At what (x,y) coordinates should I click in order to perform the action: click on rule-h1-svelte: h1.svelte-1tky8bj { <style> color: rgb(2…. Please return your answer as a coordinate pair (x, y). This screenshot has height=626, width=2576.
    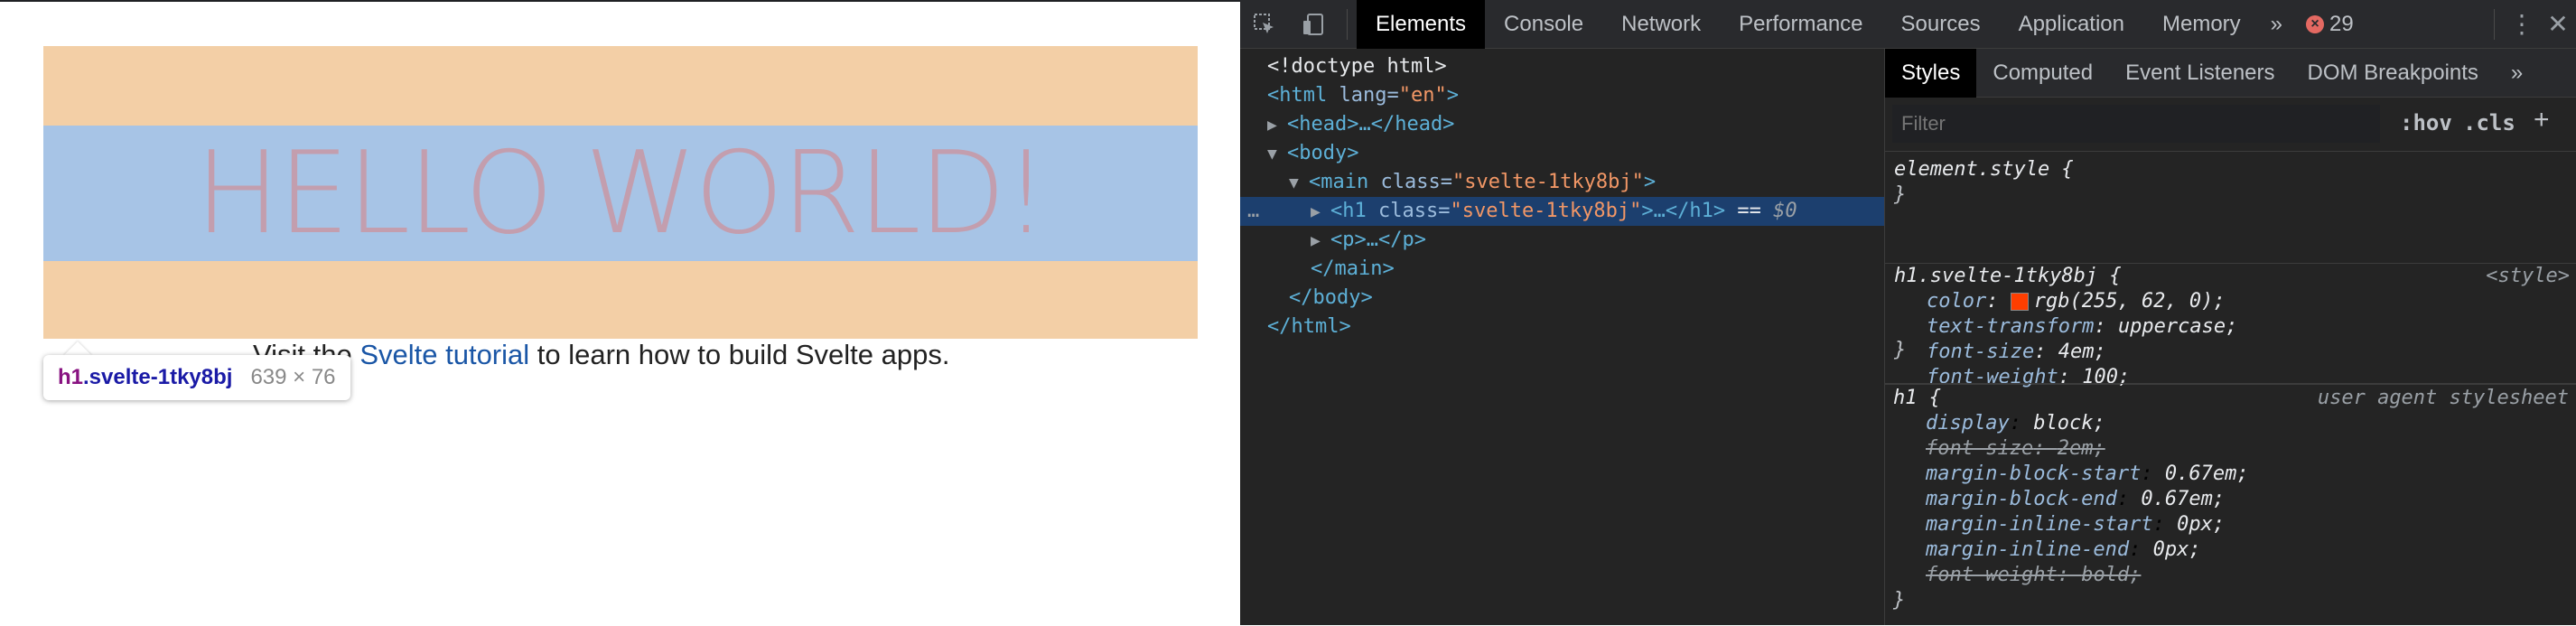
    Looking at the image, I should click on (2230, 302).